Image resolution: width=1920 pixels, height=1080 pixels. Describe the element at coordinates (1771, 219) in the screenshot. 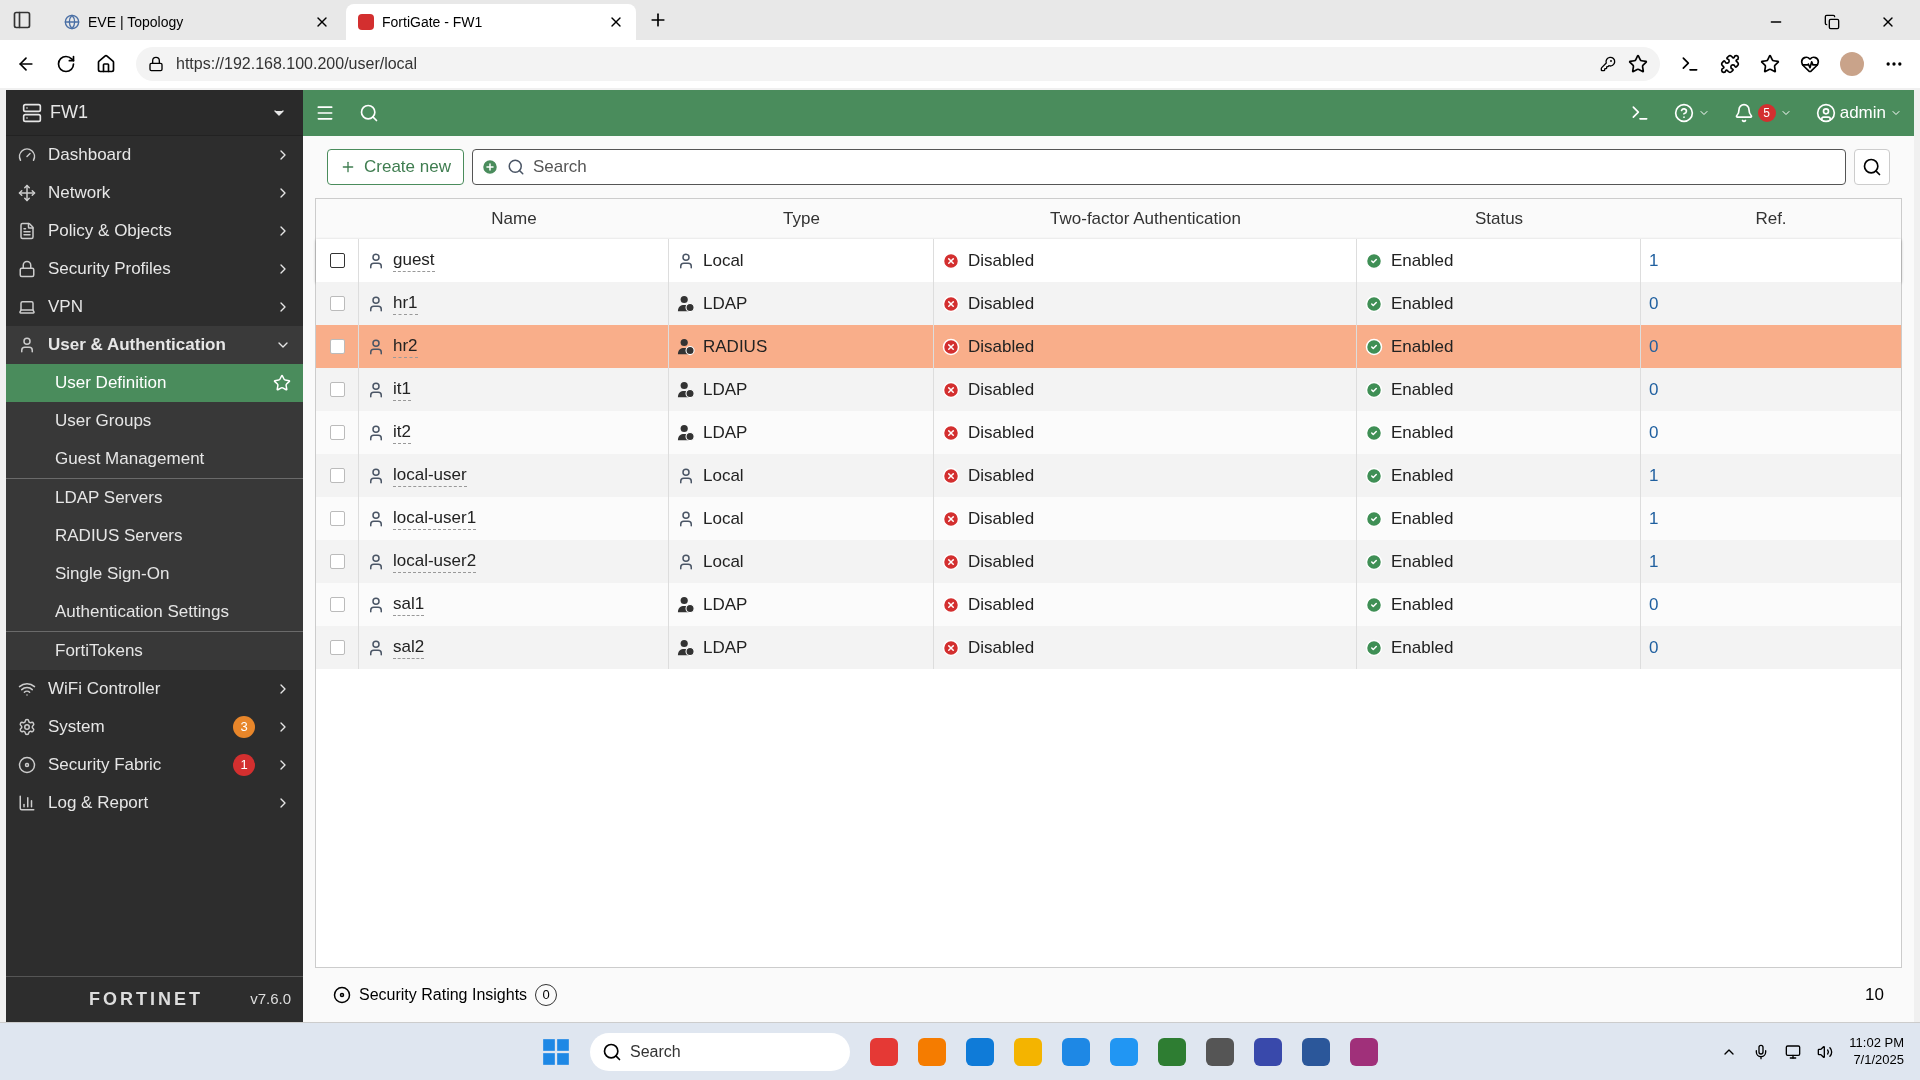

I see `column-header: Ref.` at that location.